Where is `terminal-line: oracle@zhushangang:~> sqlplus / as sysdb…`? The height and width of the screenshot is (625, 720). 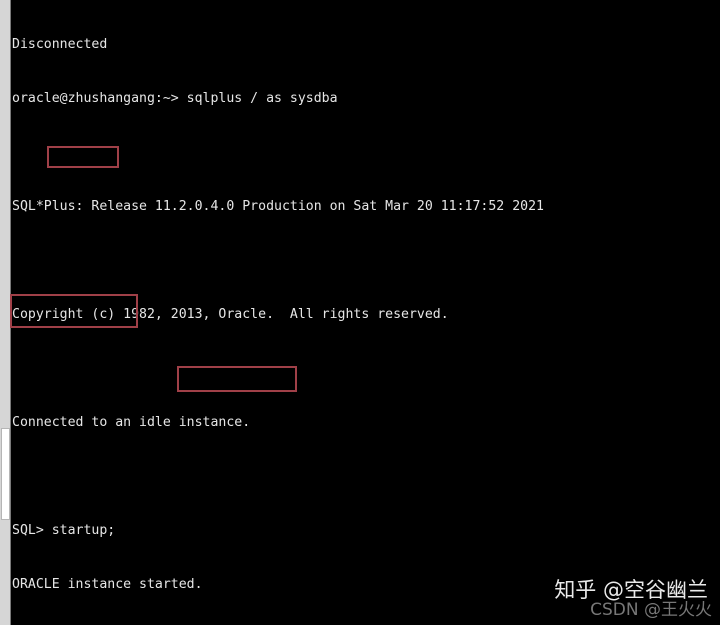 terminal-line: oracle@zhushangang:~> sqlplus / as sysdb… is located at coordinates (175, 98).